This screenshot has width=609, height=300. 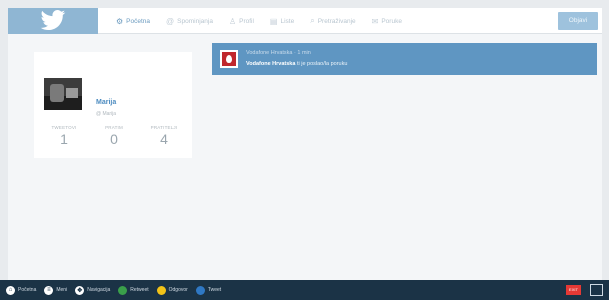 I want to click on remote-key-retweet: Retweet, so click(x=133, y=290).